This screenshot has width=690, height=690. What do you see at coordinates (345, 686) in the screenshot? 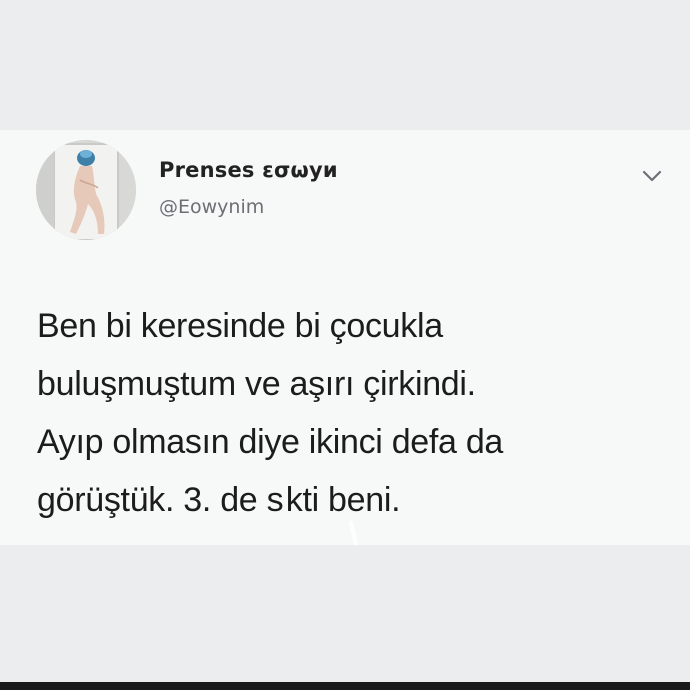
I see `bottom-edge-bar` at bounding box center [345, 686].